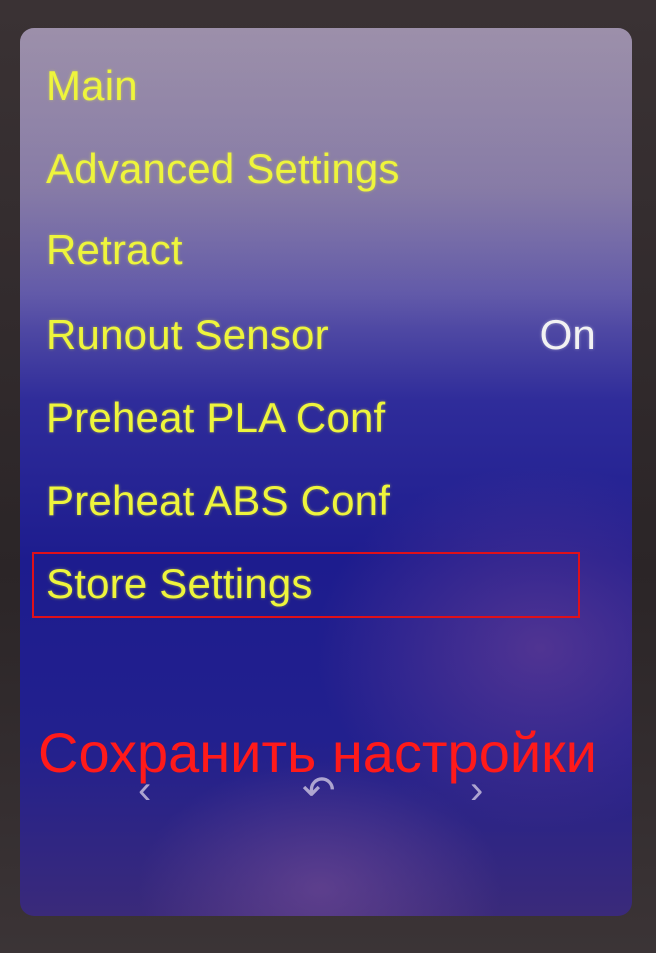  What do you see at coordinates (187, 334) in the screenshot?
I see `menu-item-label: Runout Sensor` at bounding box center [187, 334].